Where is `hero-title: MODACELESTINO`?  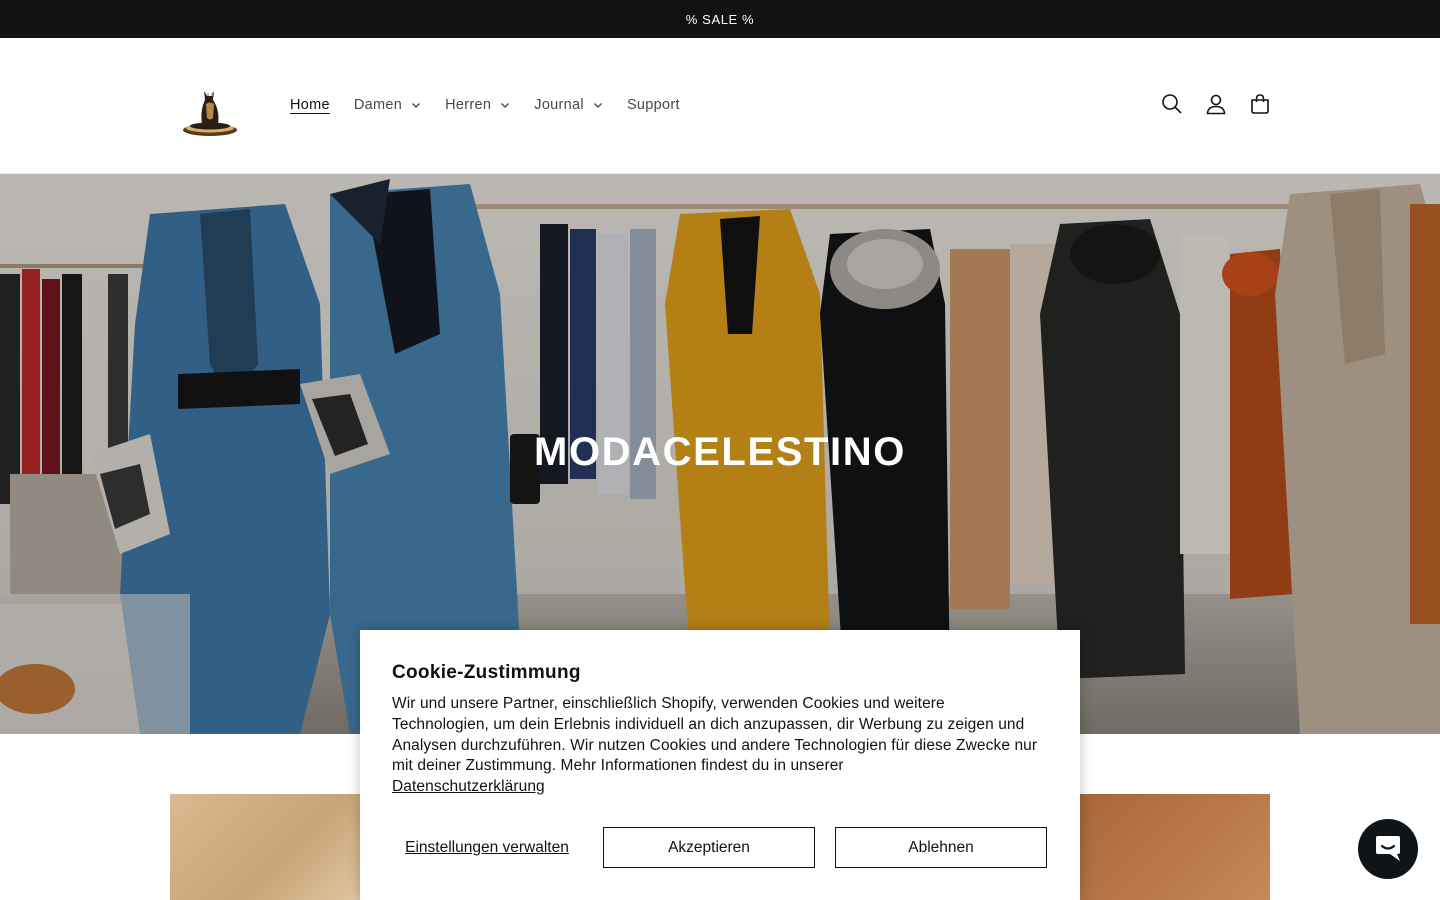
hero-title: MODACELESTINO is located at coordinates (720, 452).